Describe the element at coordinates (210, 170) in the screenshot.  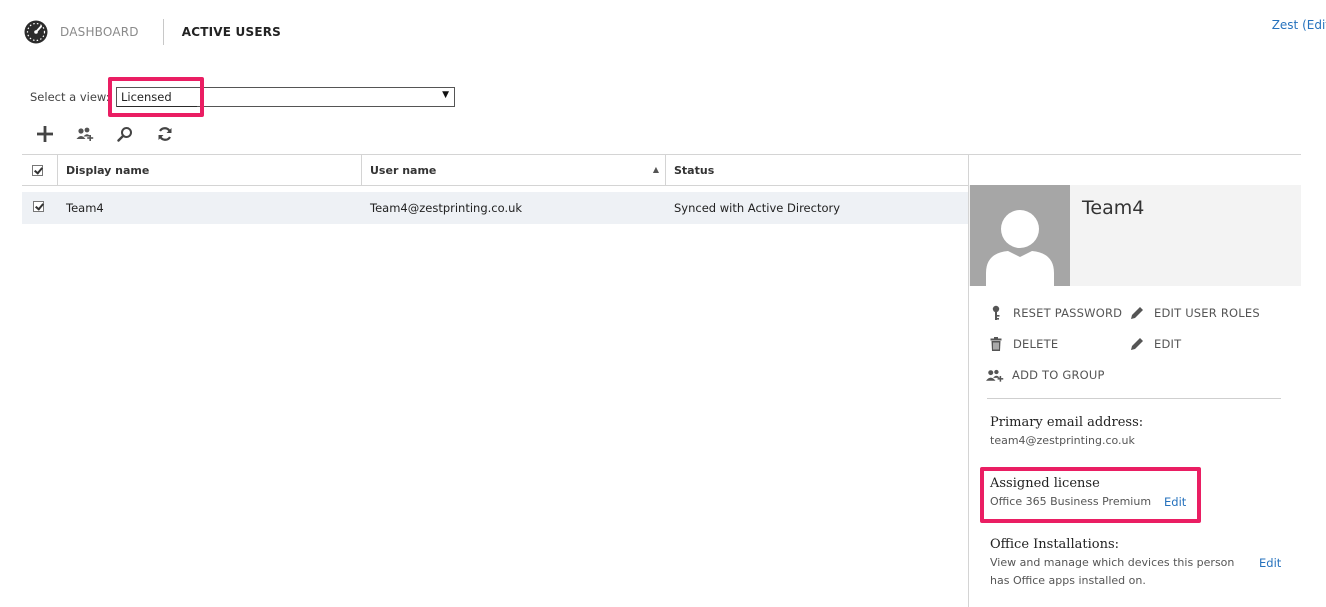
I see `column-header-display-name: Display name` at that location.